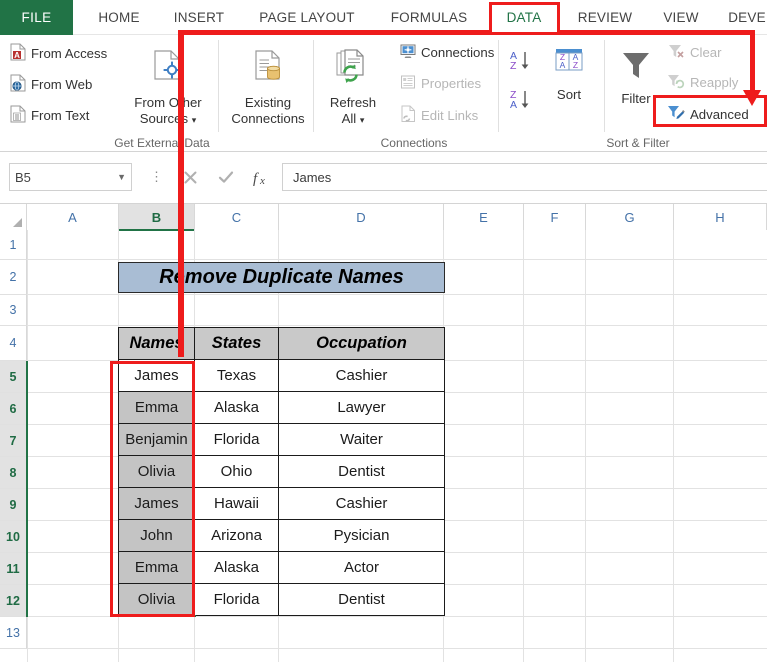 This screenshot has height=662, width=767. I want to click on cell-d9-text: Cashier, so click(361, 503).